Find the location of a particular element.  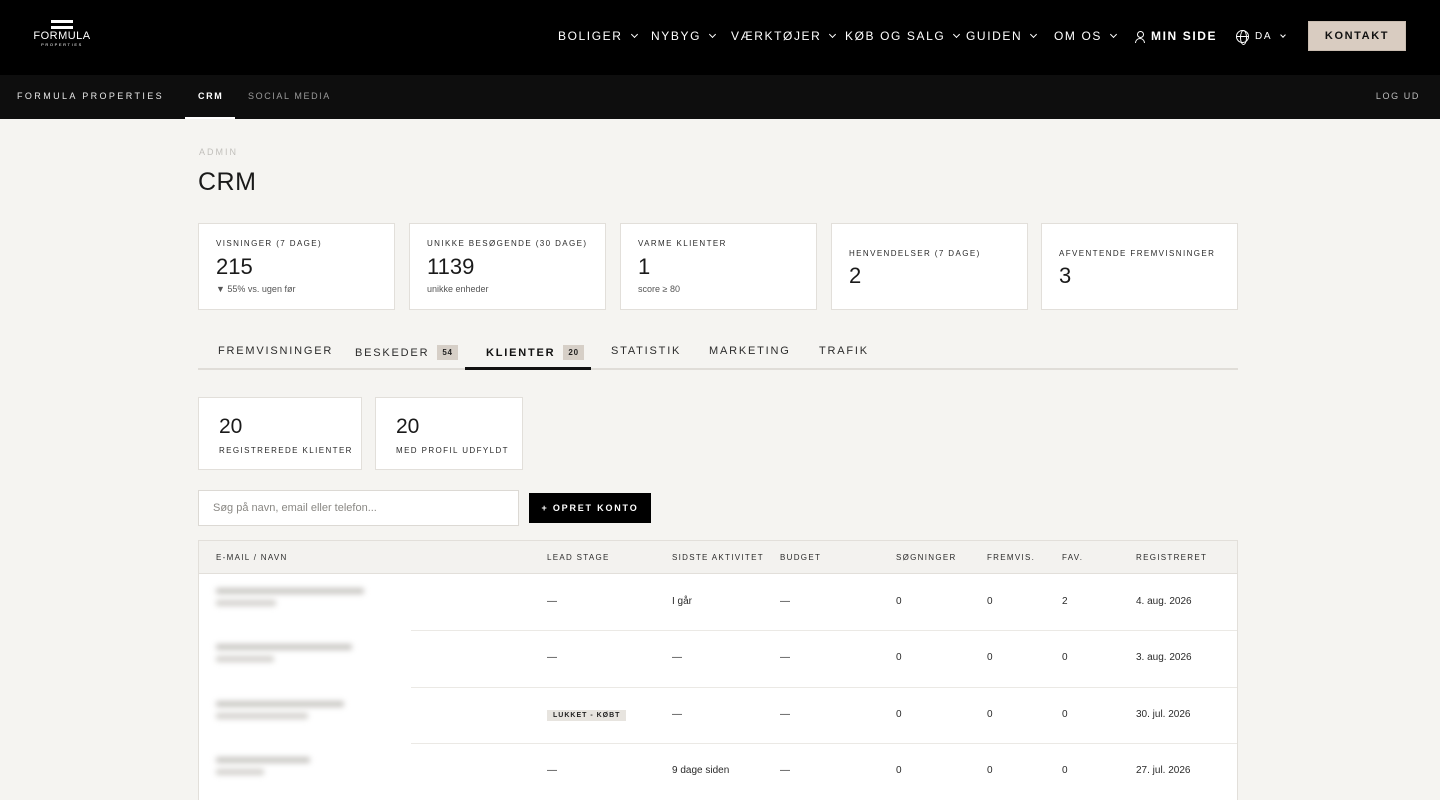

column-header: SIDSTE AKTIVITET is located at coordinates (718, 557).